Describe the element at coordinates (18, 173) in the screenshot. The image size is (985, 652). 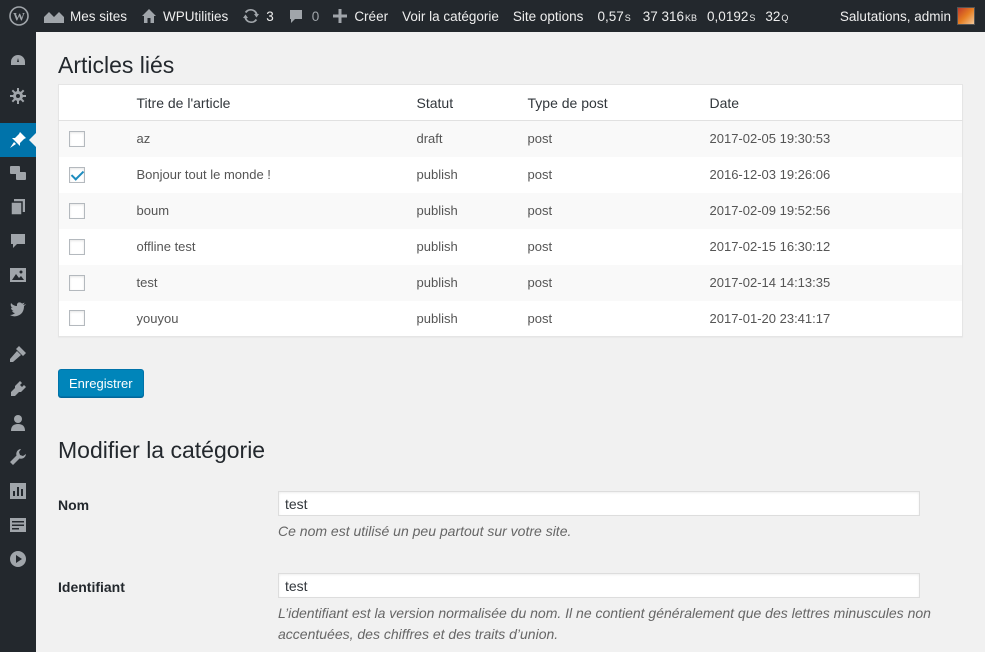
I see `media-translation-icon` at that location.